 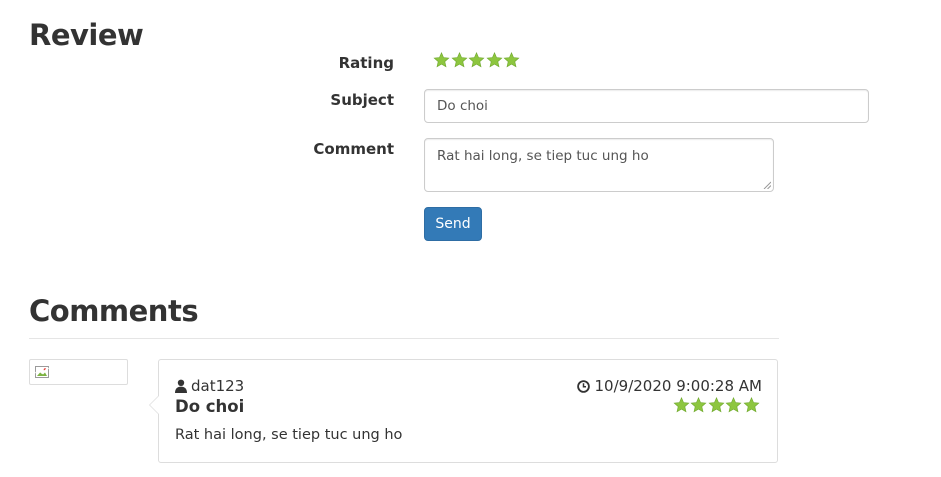 I want to click on comment-label: Comment, so click(x=353, y=149).